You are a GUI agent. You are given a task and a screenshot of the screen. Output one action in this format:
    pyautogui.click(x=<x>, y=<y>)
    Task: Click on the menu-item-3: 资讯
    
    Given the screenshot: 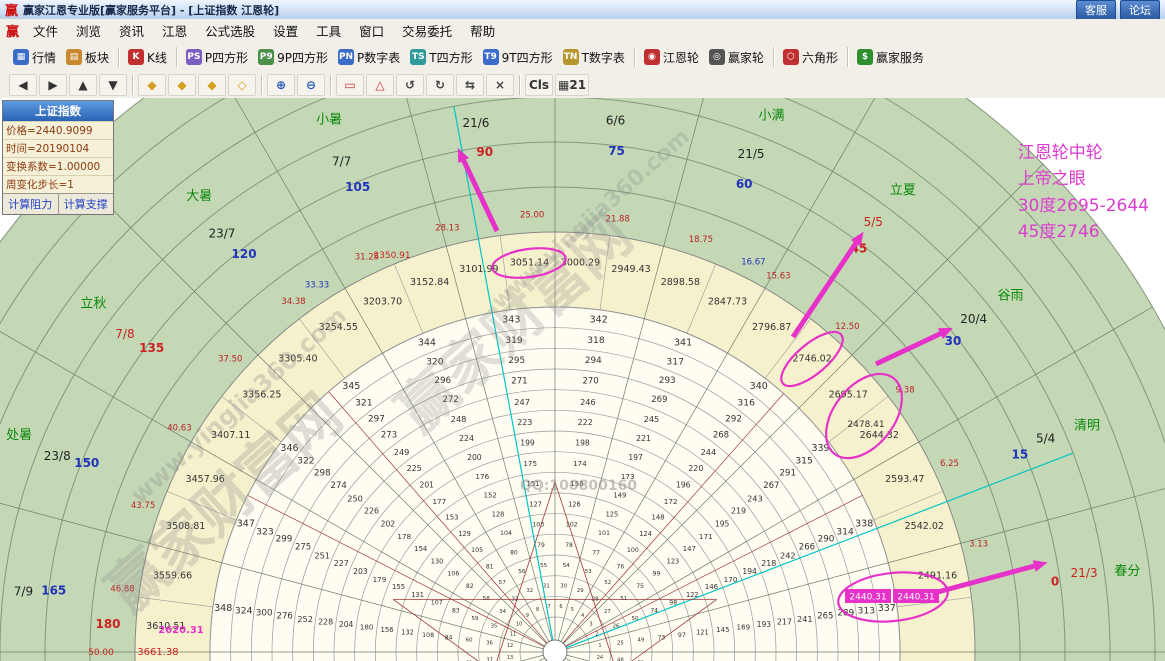 What is the action you would take?
    pyautogui.click(x=131, y=30)
    